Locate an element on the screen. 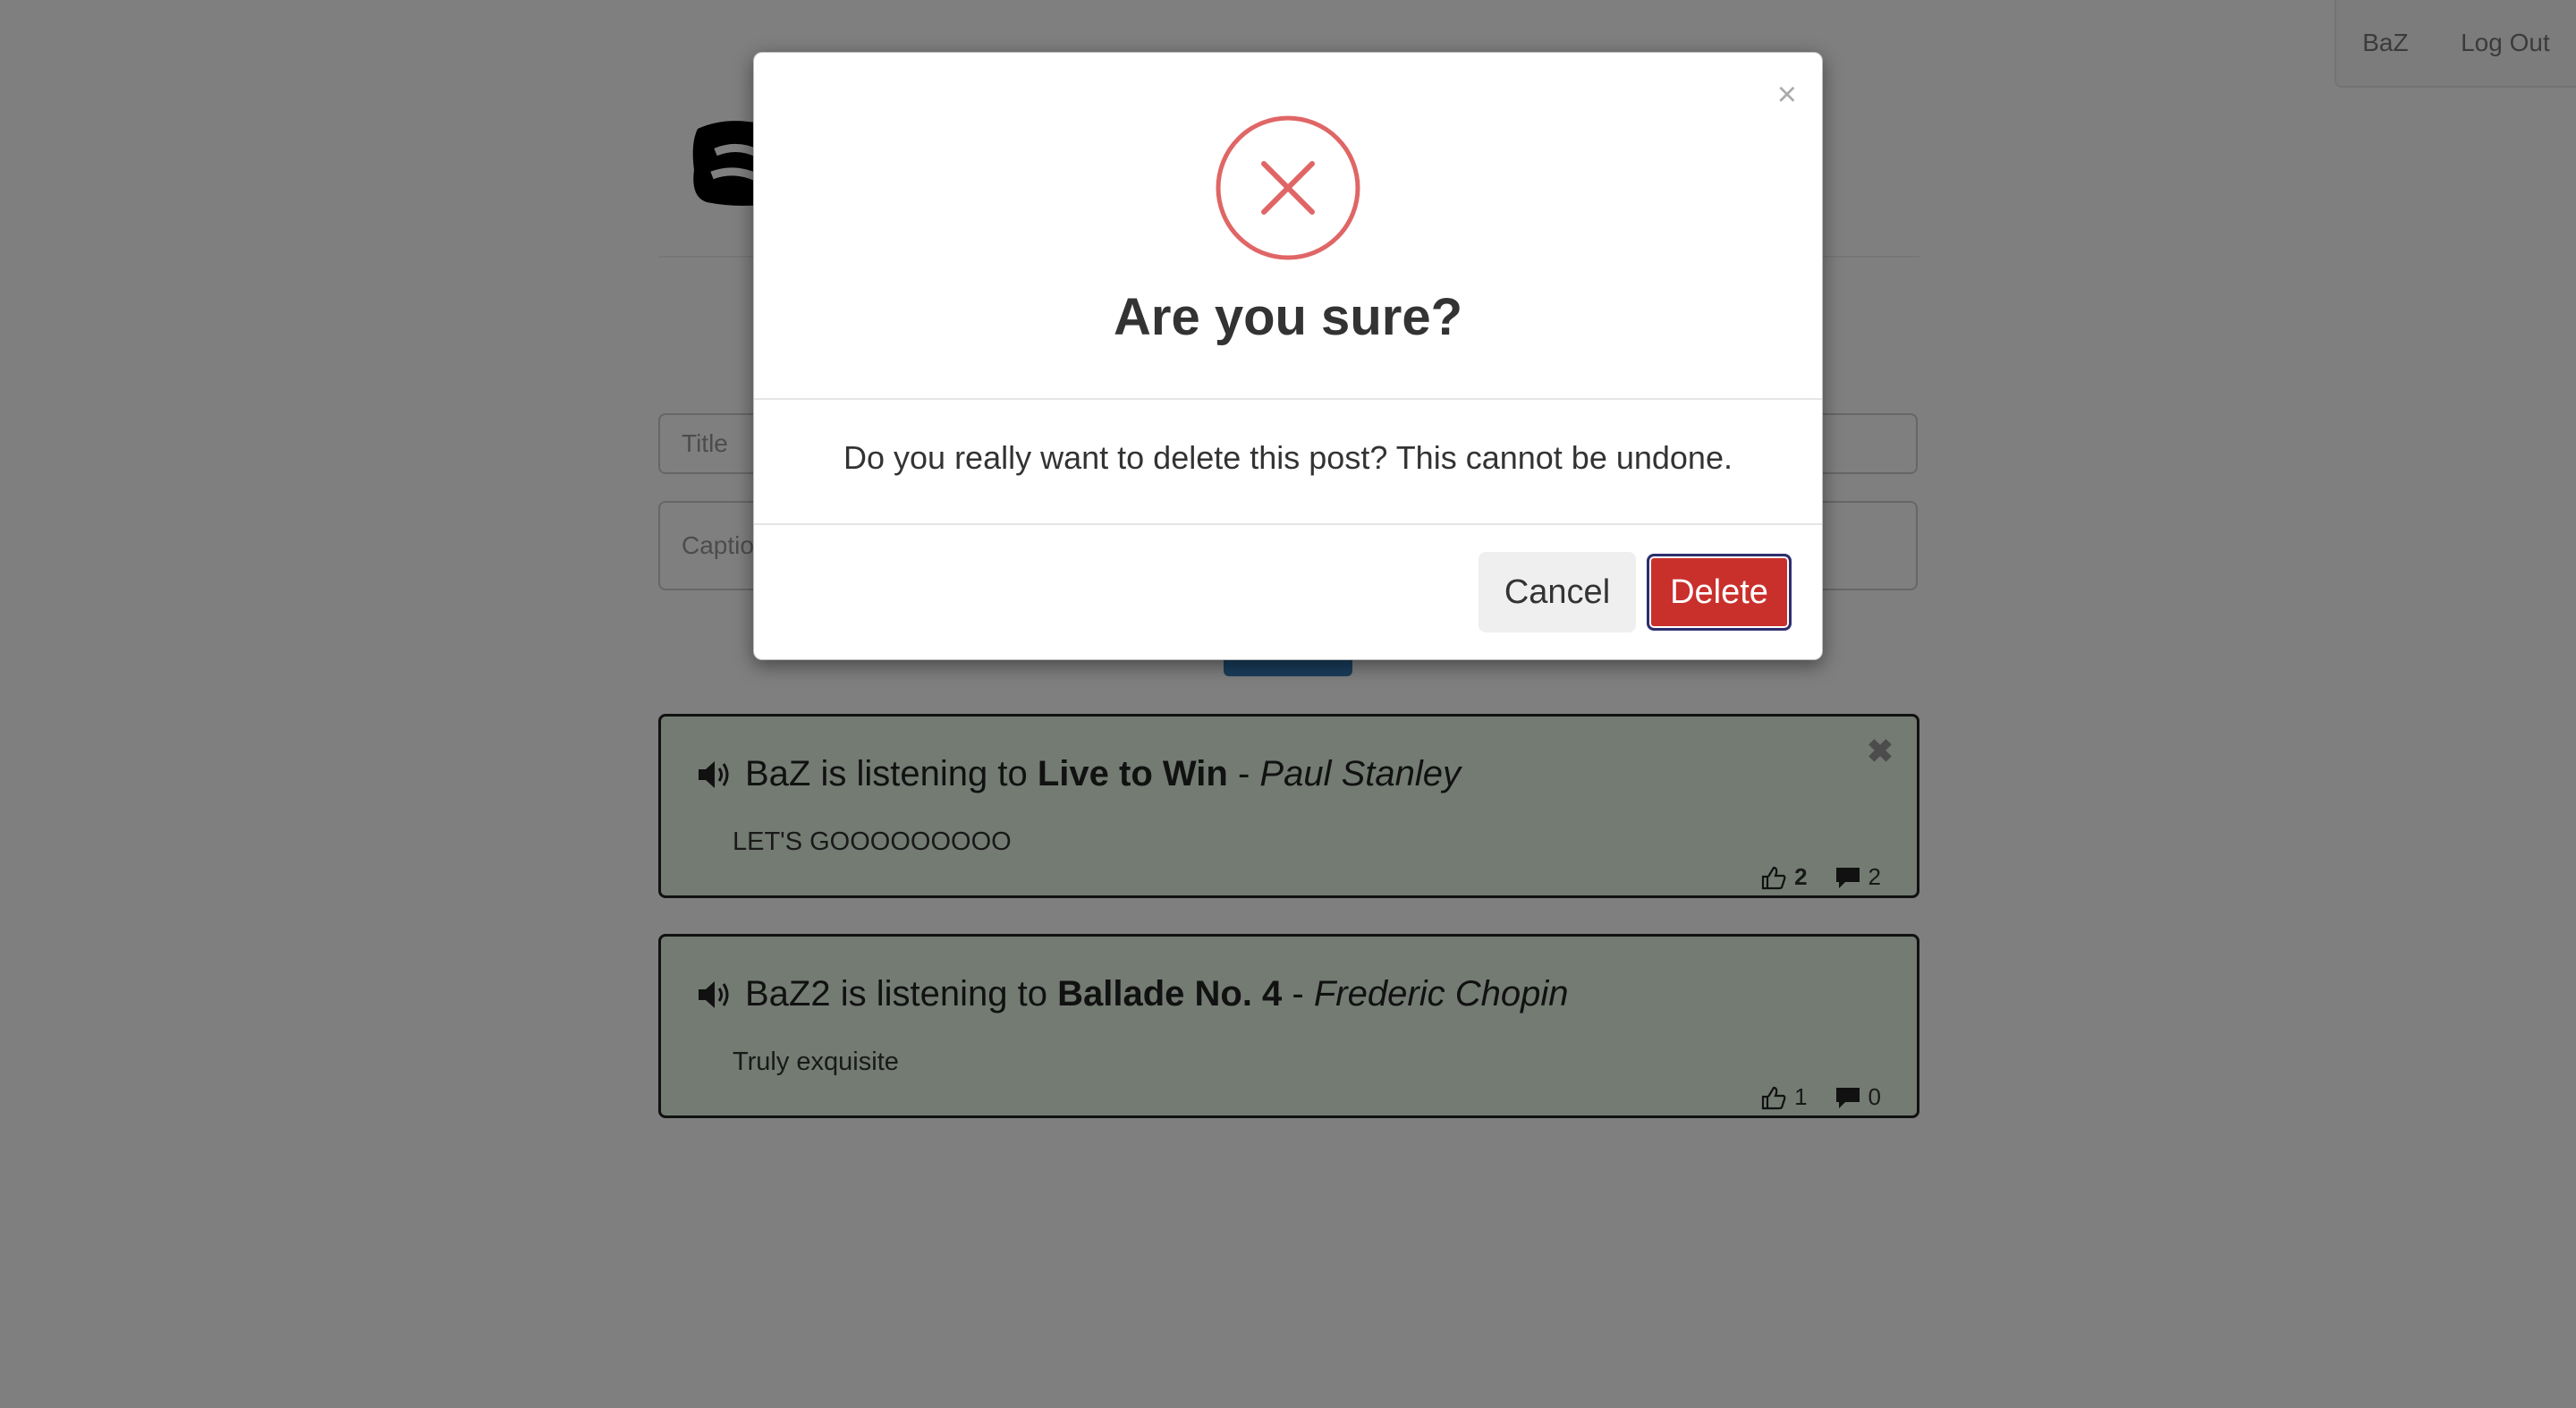 This screenshot has width=2576, height=1408. error-circle-x-icon is located at coordinates (1288, 187).